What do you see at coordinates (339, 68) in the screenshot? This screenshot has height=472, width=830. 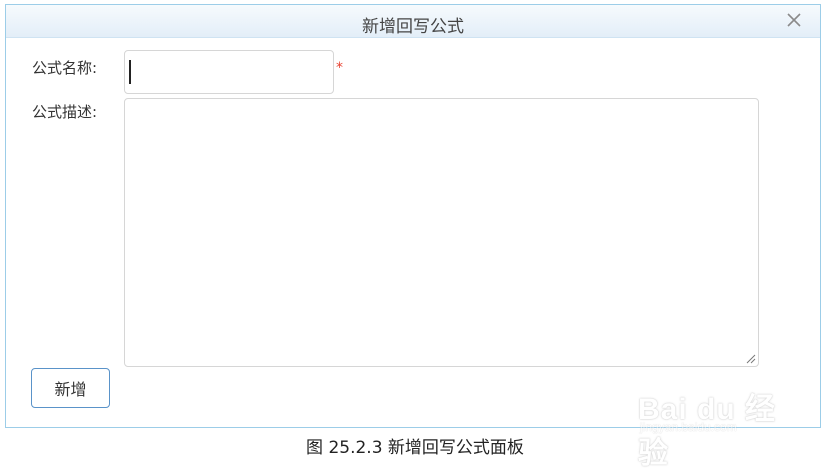 I see `required-marker: *` at bounding box center [339, 68].